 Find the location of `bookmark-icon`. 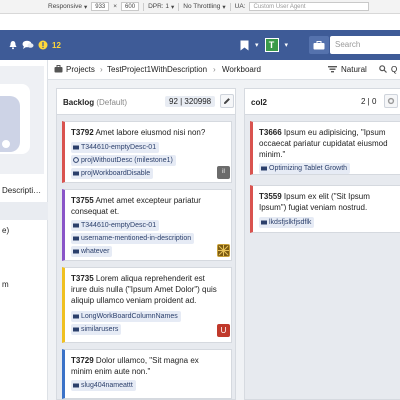

bookmark-icon is located at coordinates (244, 45).